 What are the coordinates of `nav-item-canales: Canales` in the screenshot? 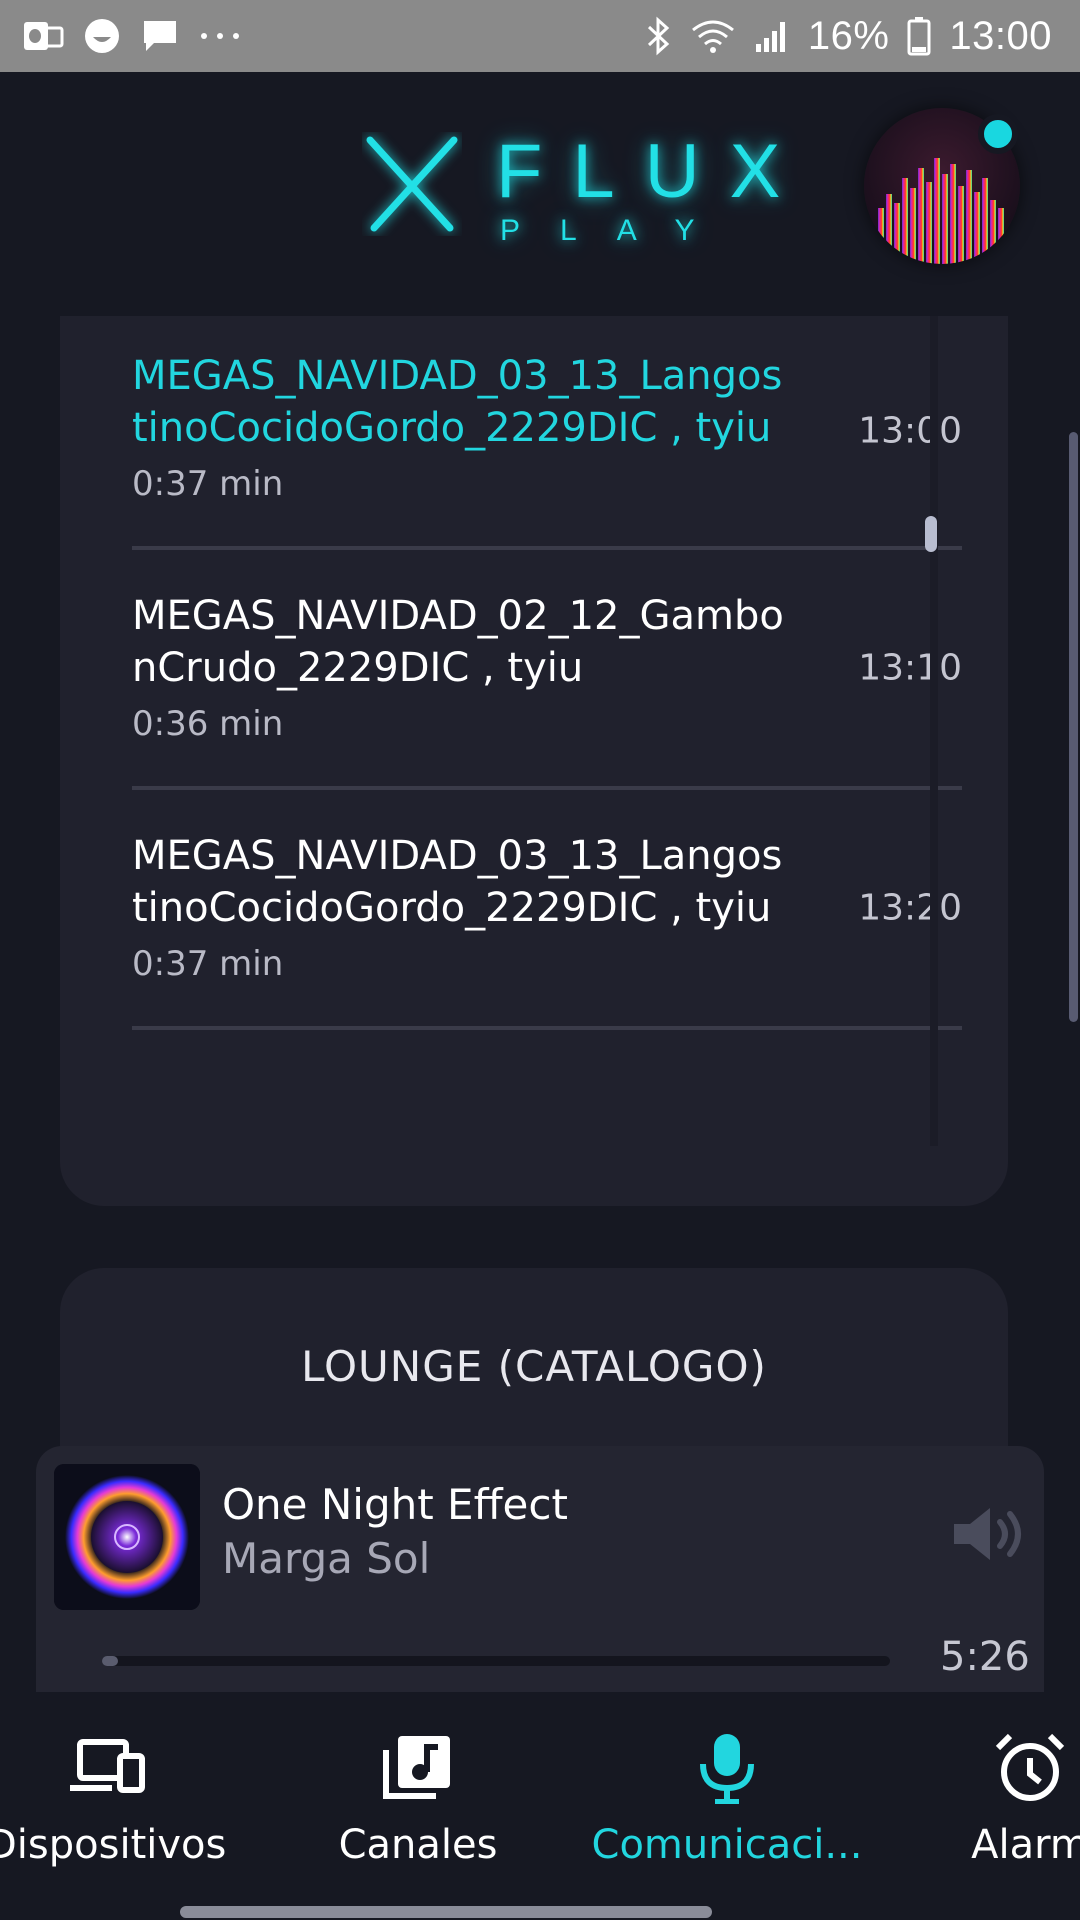 It's located at (418, 1800).